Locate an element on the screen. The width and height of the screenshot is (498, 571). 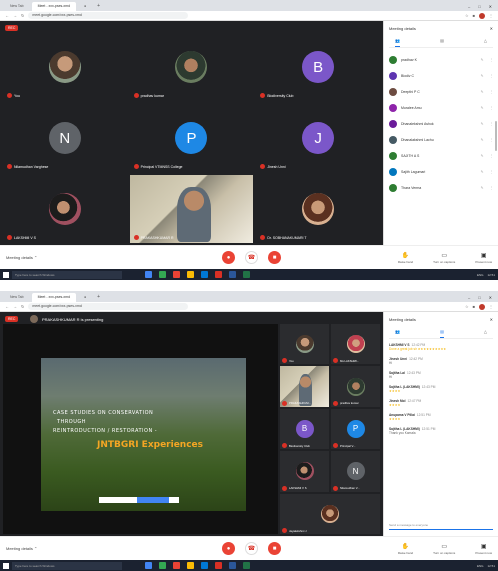
people-list-item: Muralee Amu ✎ ⋮ is located at coordinates (441, 108).